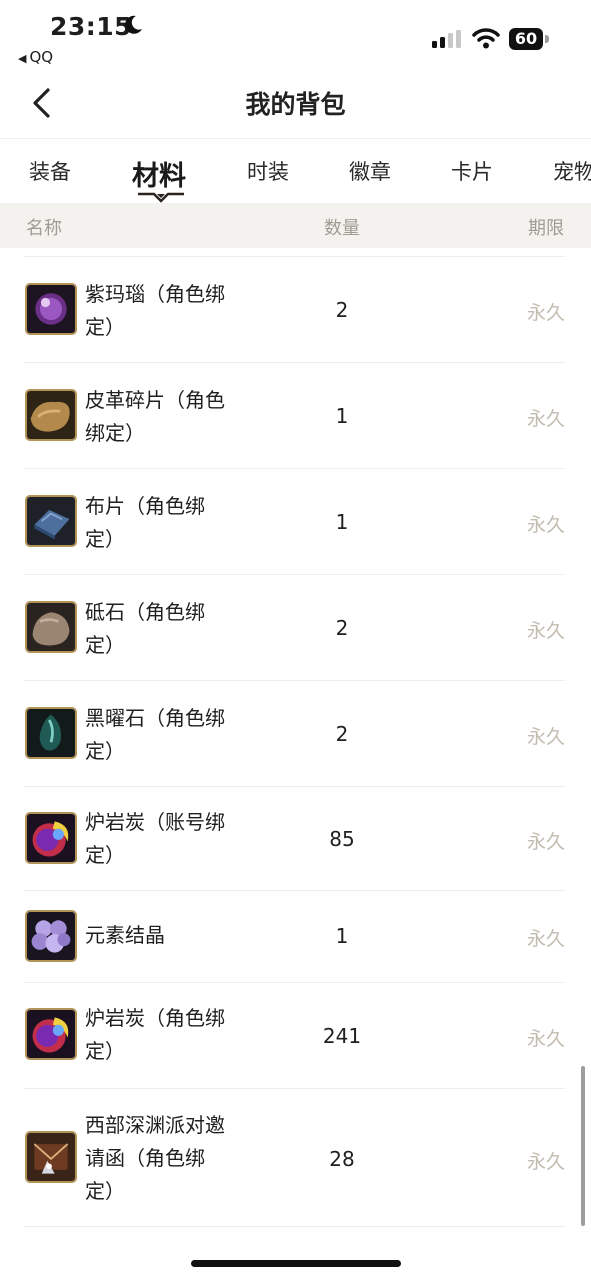 This screenshot has height=1280, width=591. I want to click on leather-scrap-icon, so click(51, 415).